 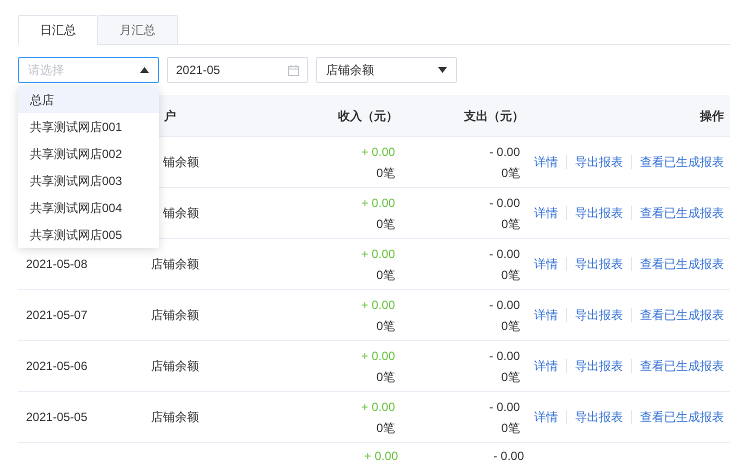 I want to click on tab: 月汇总, so click(x=138, y=30).